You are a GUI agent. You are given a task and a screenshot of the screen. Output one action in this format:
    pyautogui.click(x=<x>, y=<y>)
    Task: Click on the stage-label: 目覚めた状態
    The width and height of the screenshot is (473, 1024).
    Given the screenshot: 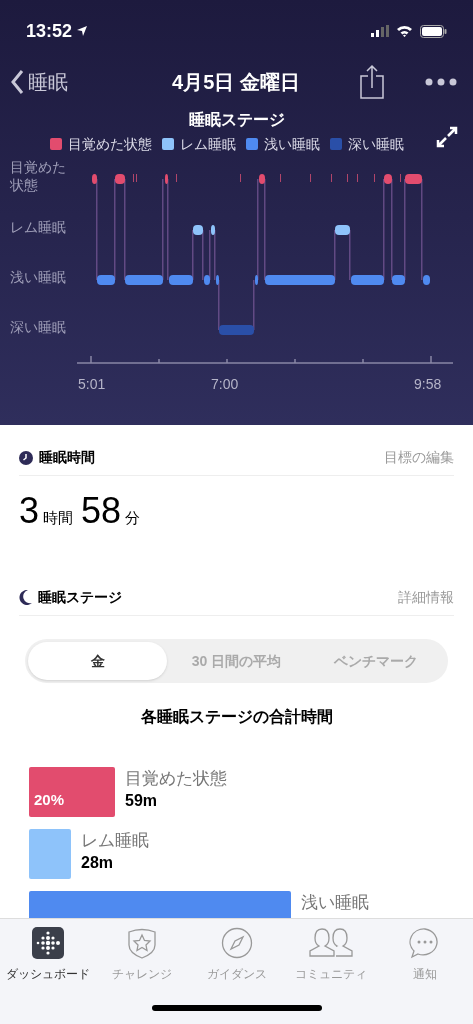 What is the action you would take?
    pyautogui.click(x=176, y=779)
    